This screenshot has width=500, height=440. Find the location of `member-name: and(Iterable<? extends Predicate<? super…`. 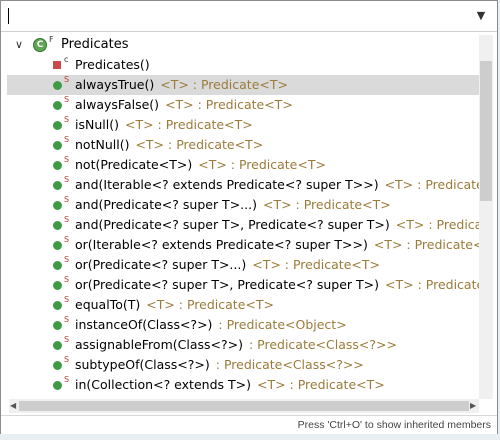

member-name: and(Iterable<? extends Predicate<? super… is located at coordinates (227, 184).